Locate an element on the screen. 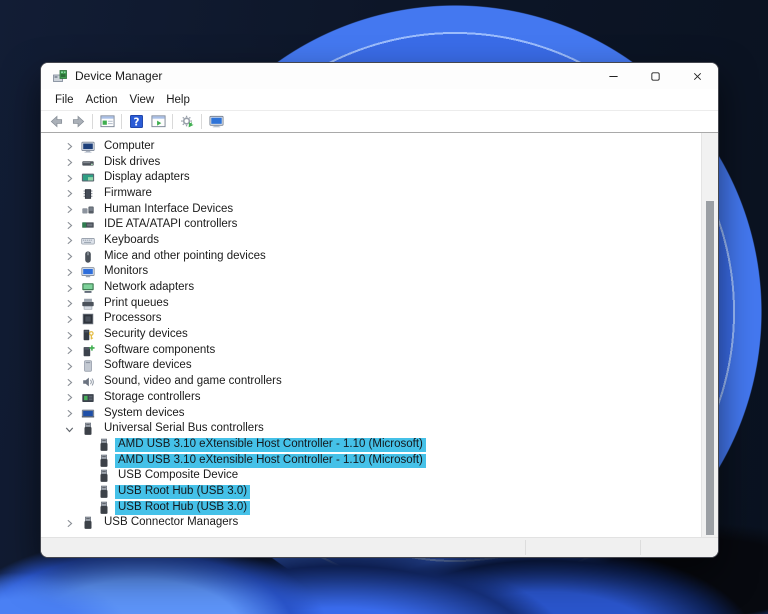 This screenshot has width=768, height=614. arrow-left-icon is located at coordinates (56, 121).